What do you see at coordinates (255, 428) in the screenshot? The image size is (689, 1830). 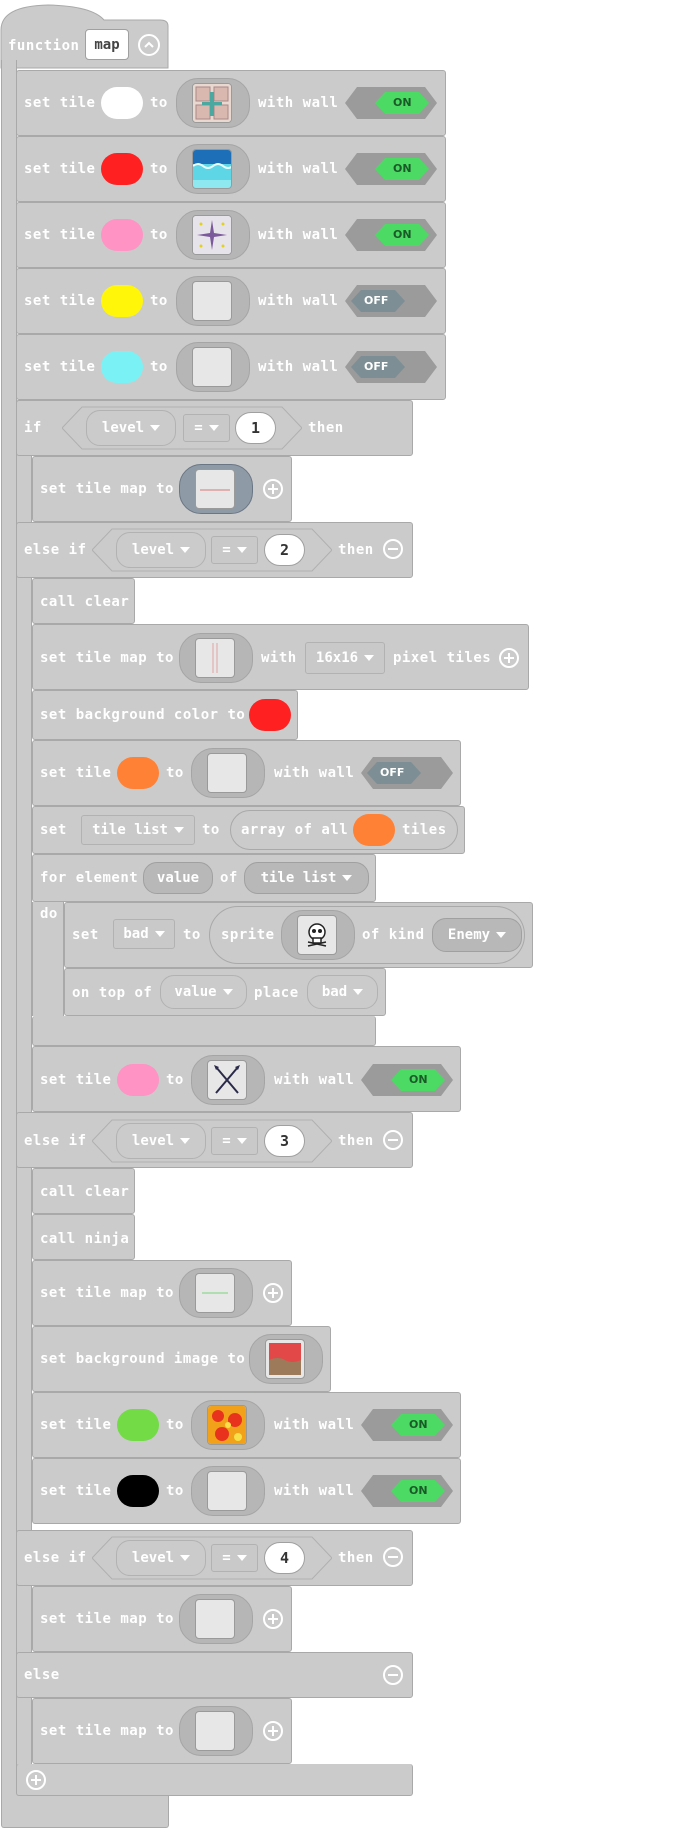 I see `number-field: 1` at bounding box center [255, 428].